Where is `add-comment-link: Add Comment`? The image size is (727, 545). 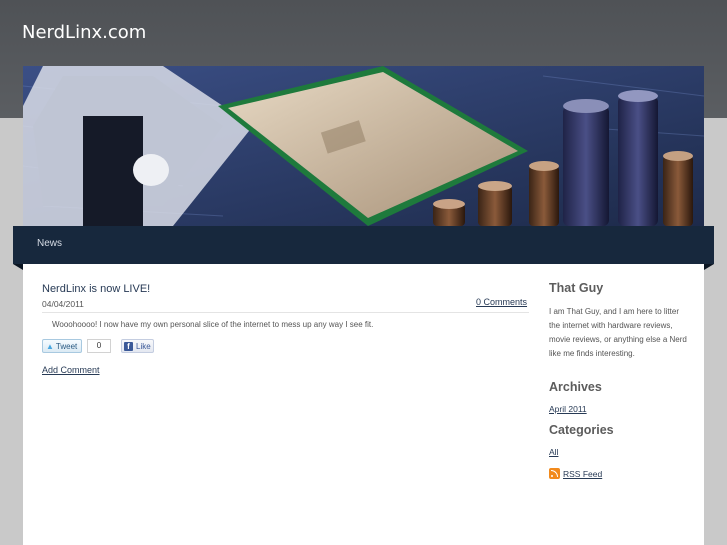
add-comment-link: Add Comment is located at coordinates (71, 370).